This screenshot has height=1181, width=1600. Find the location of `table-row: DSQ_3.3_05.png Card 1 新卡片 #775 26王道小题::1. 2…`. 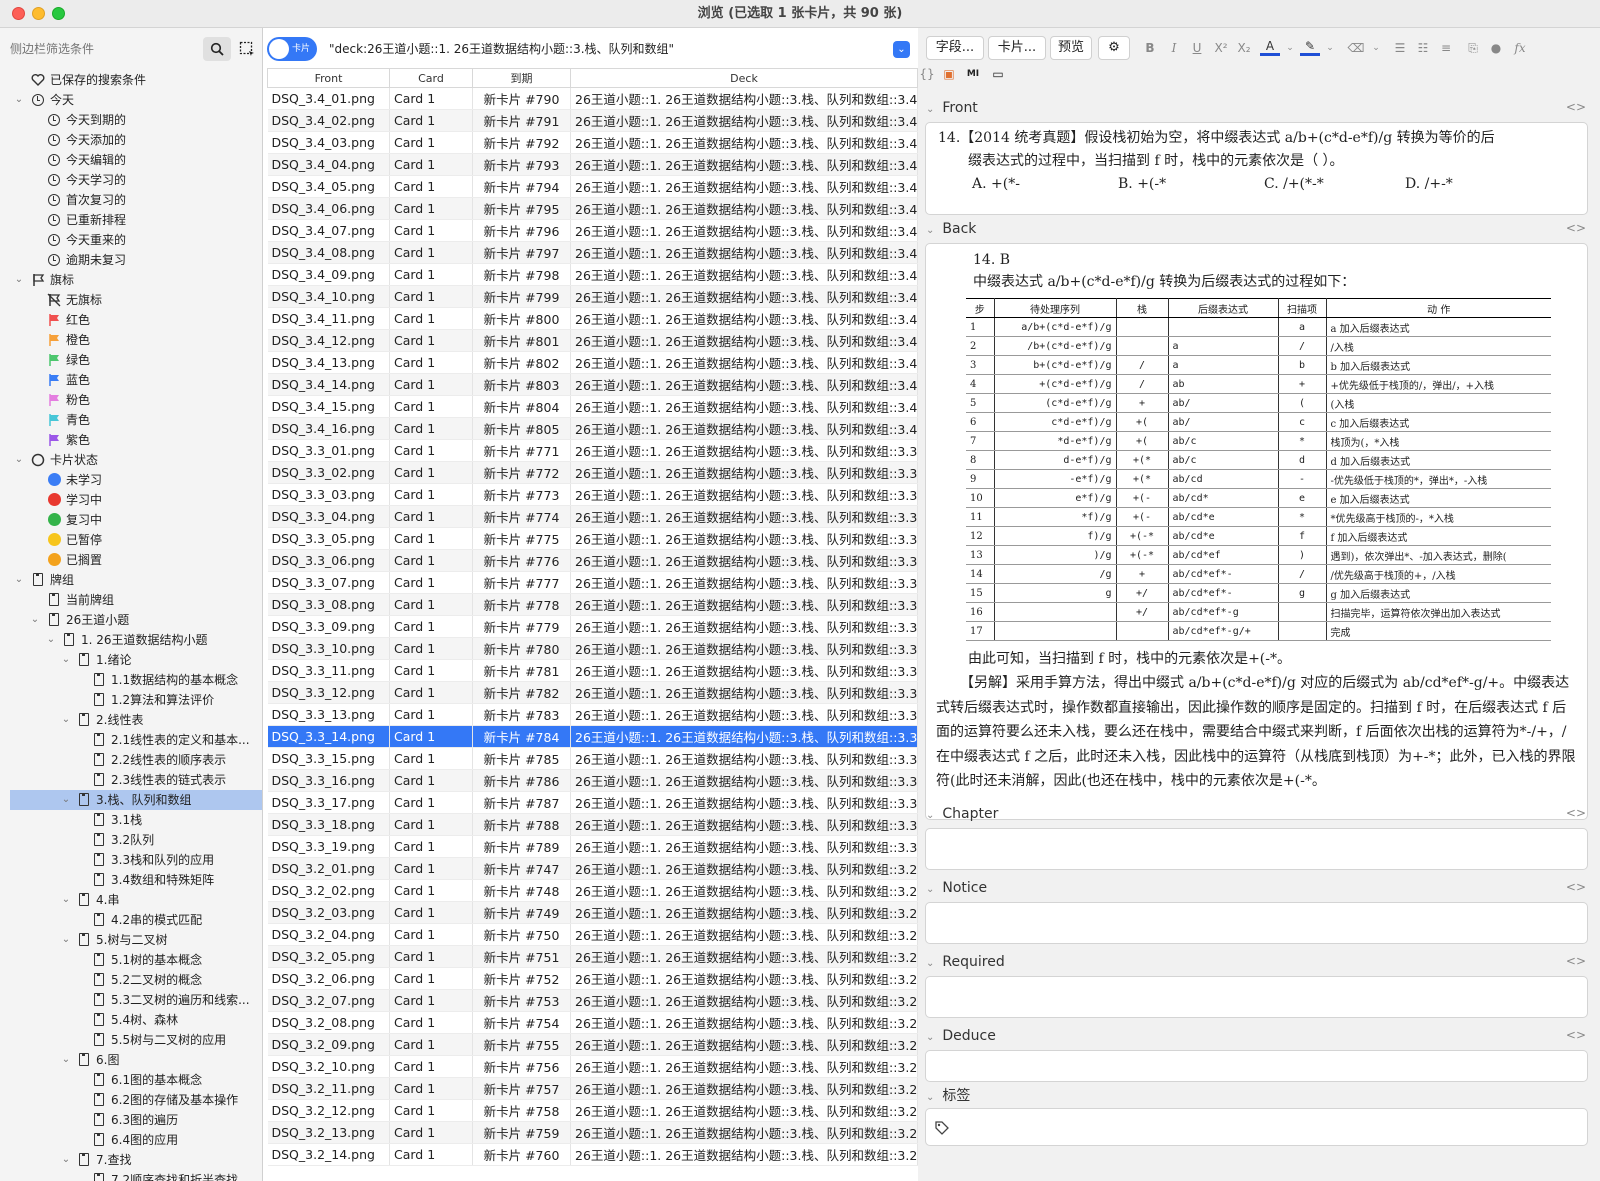

table-row: DSQ_3.3_05.png Card 1 新卡片 #775 26王道小题::1. 2… is located at coordinates (592, 538).